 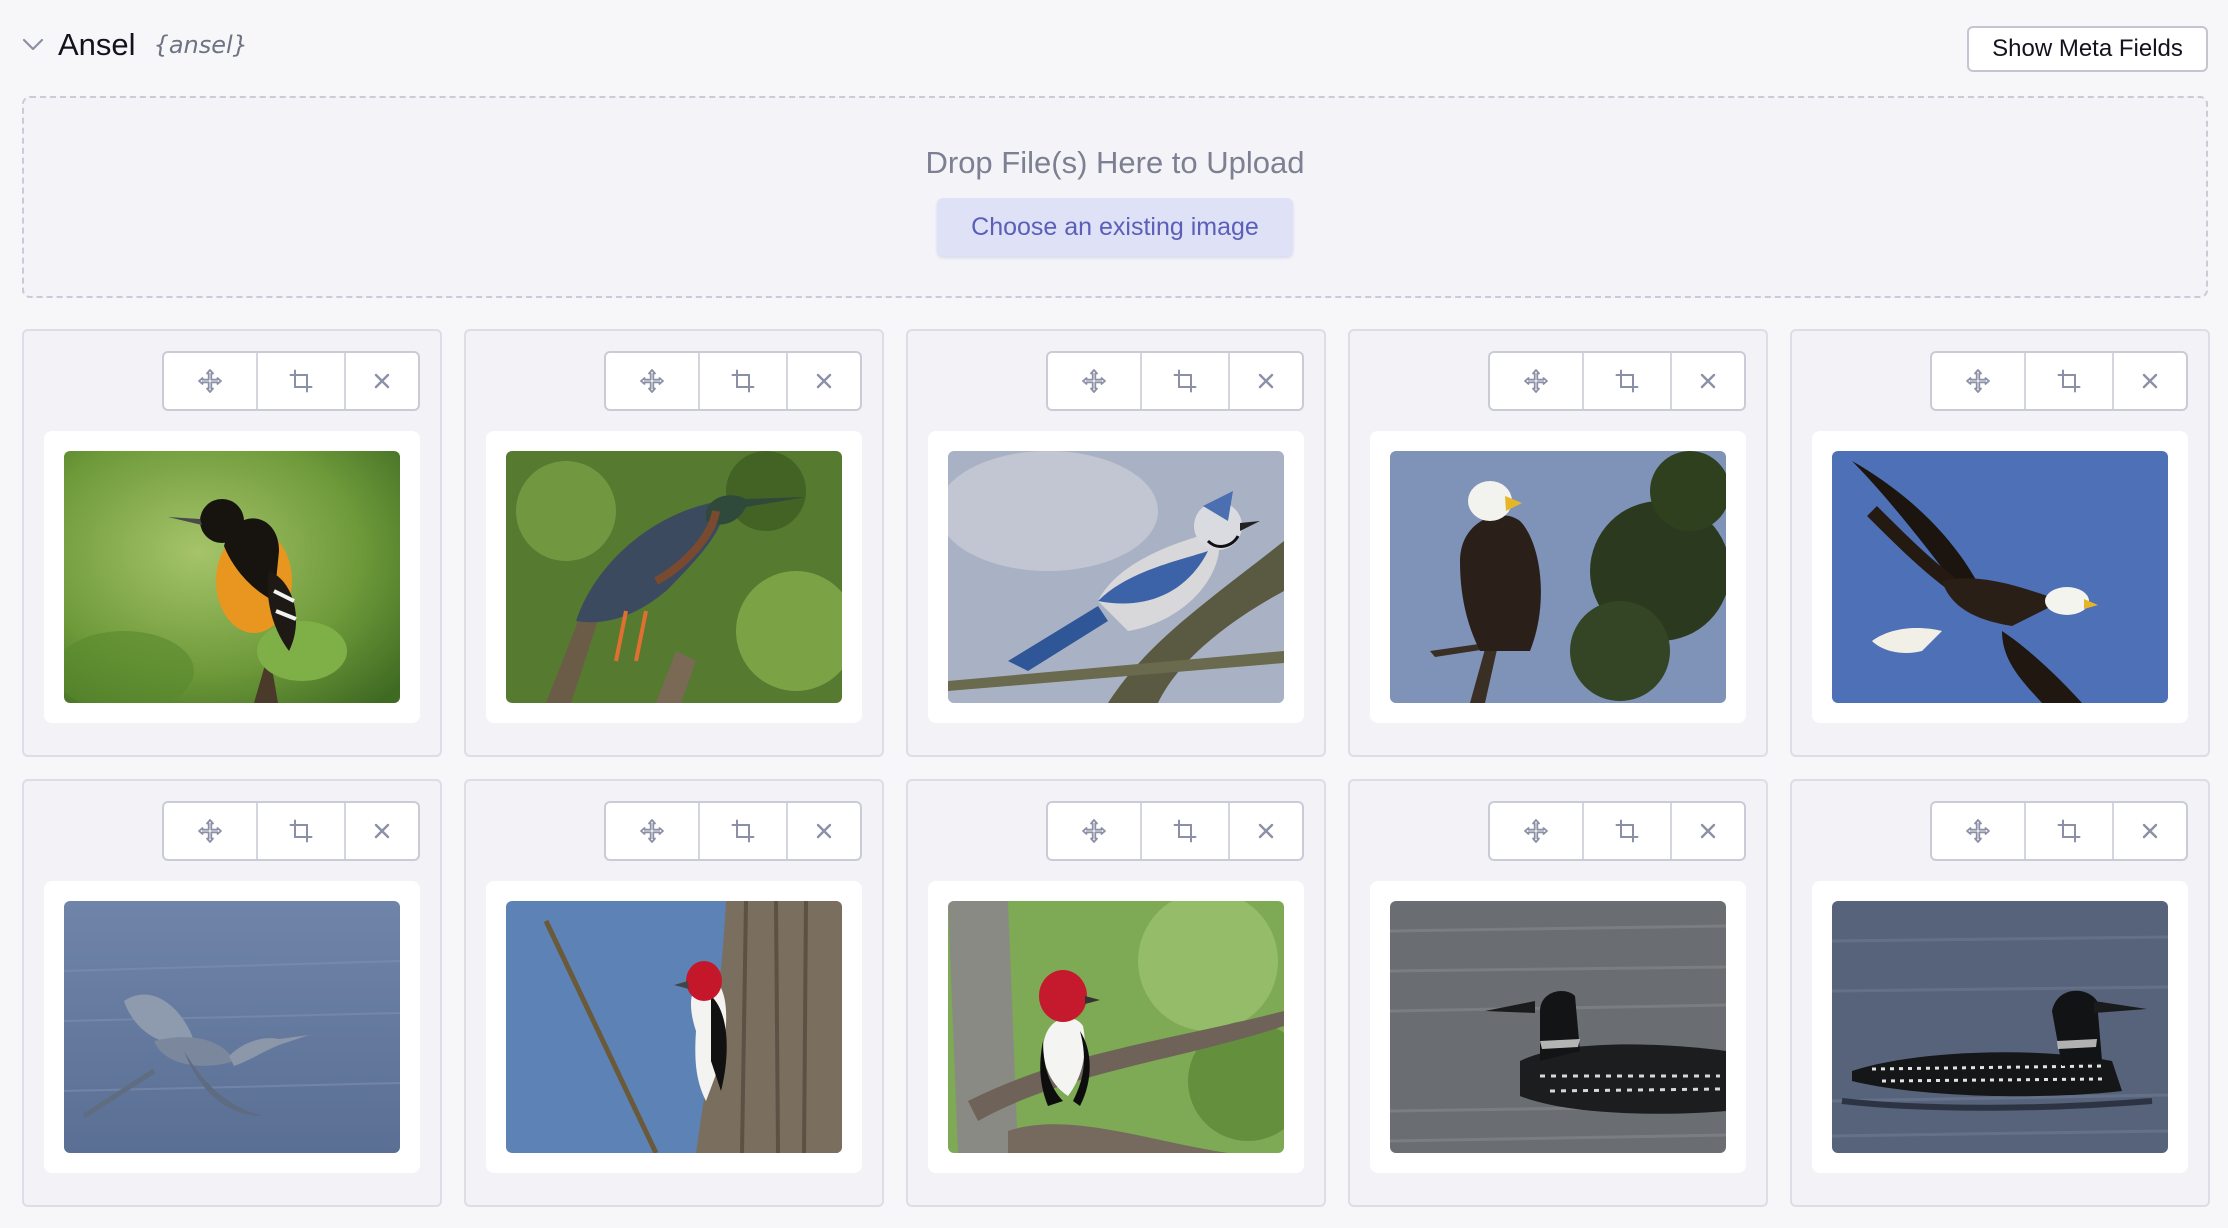 What do you see at coordinates (200, 45) in the screenshot?
I see `field-handle: {ansel}` at bounding box center [200, 45].